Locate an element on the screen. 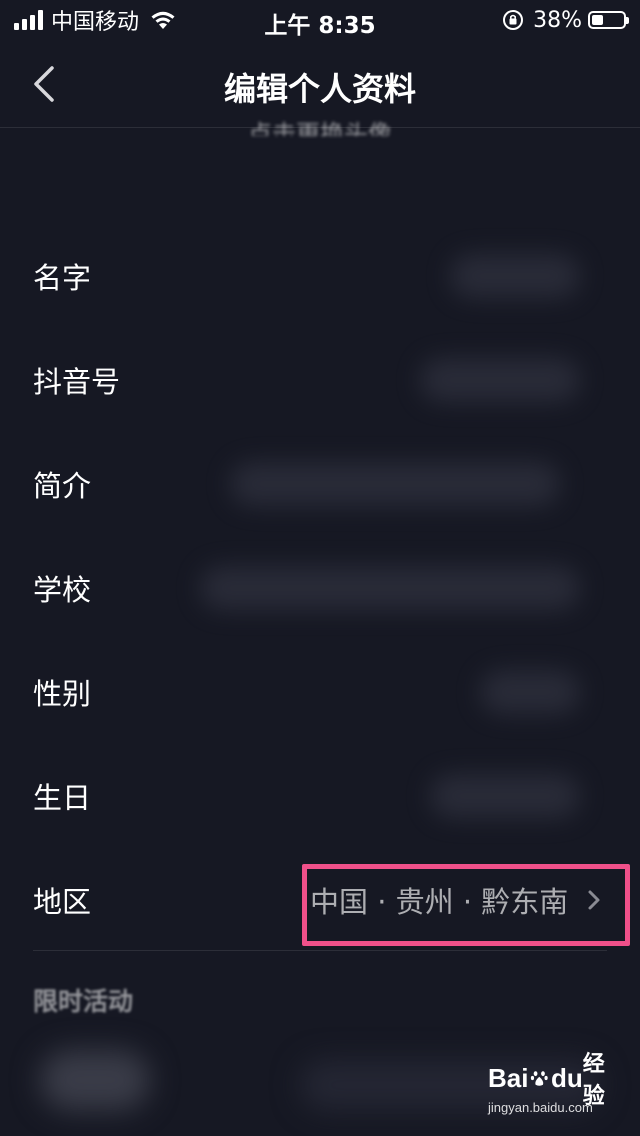  watermark-brand-du: du is located at coordinates (567, 1077).